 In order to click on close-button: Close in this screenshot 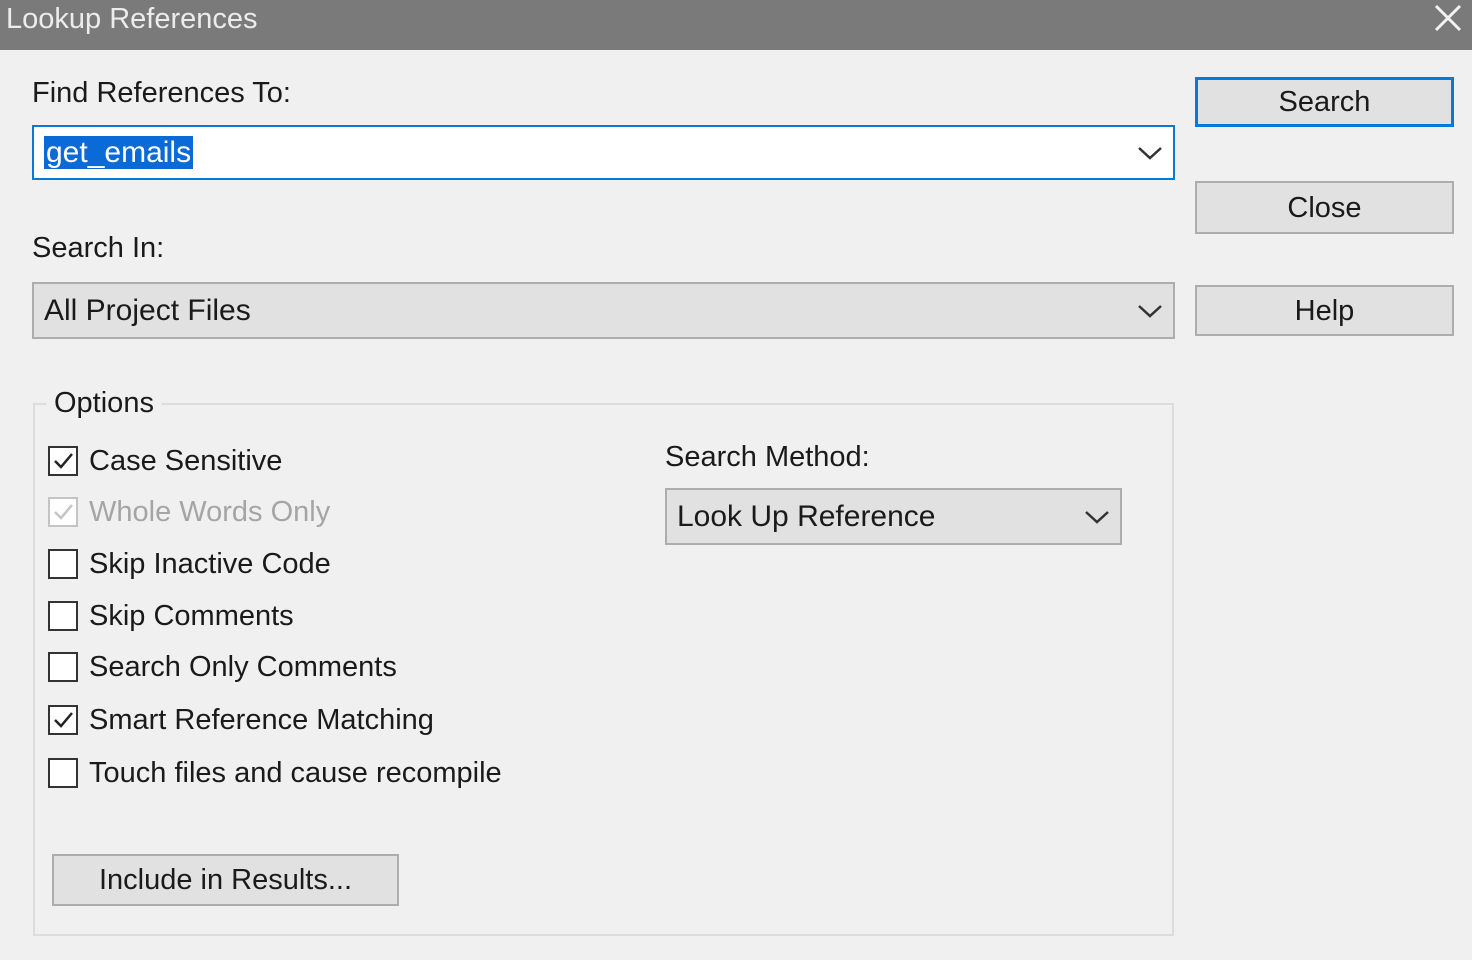, I will do `click(1324, 207)`.